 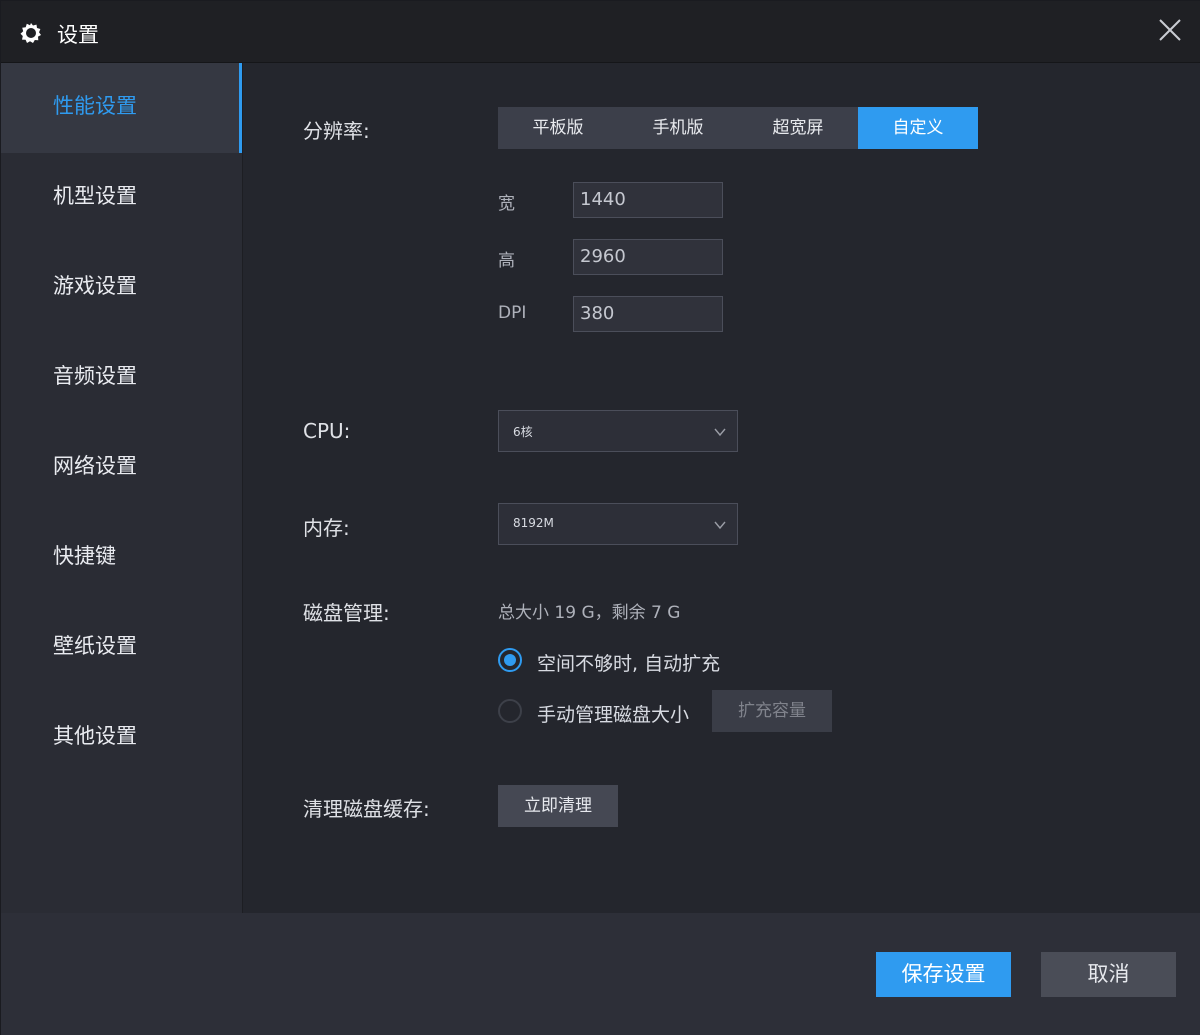 I want to click on disk-label: 磁盘管理:, so click(x=346, y=613).